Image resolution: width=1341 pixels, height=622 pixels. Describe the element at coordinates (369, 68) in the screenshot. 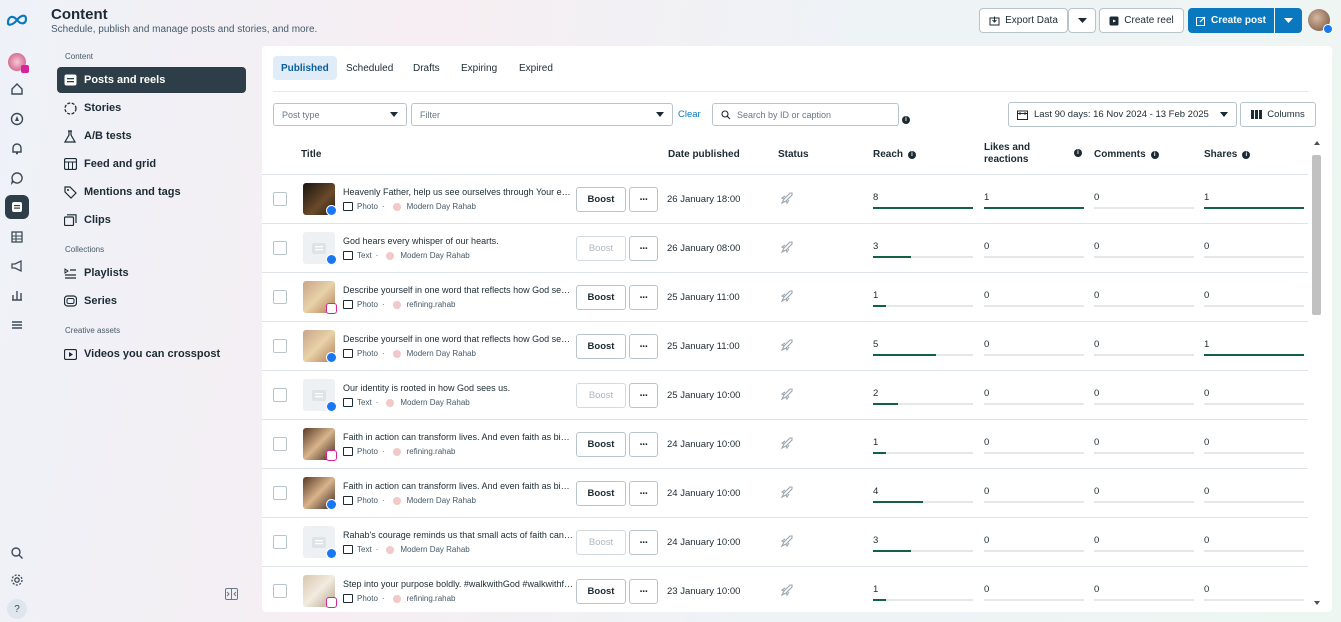

I see `tab-scheduled: Scheduled` at that location.